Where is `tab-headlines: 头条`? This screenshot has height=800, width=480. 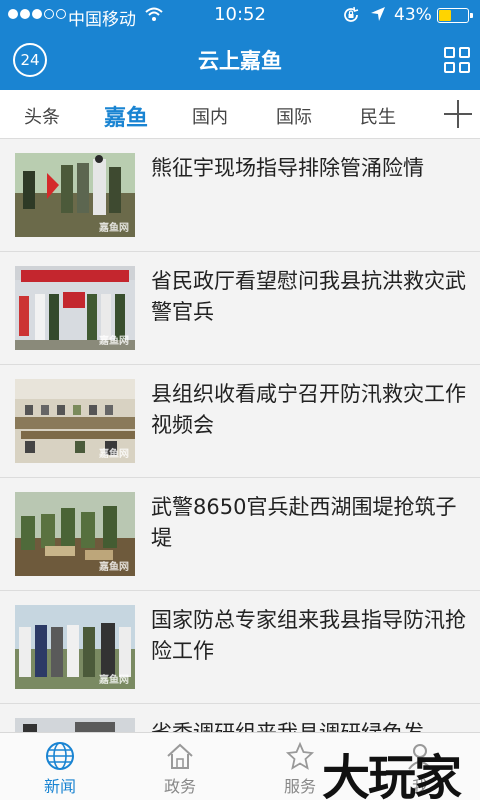 tab-headlines: 头条 is located at coordinates (42, 116).